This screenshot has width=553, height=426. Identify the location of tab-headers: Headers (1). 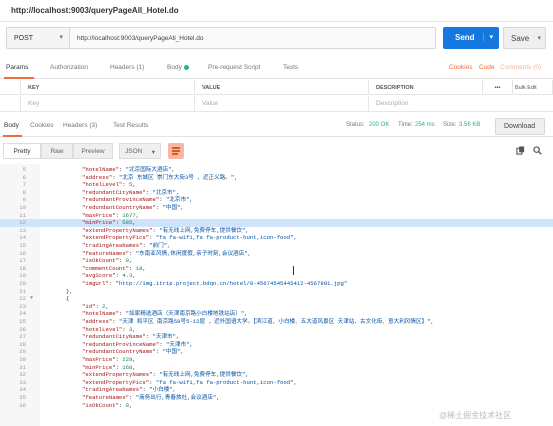
(127, 67).